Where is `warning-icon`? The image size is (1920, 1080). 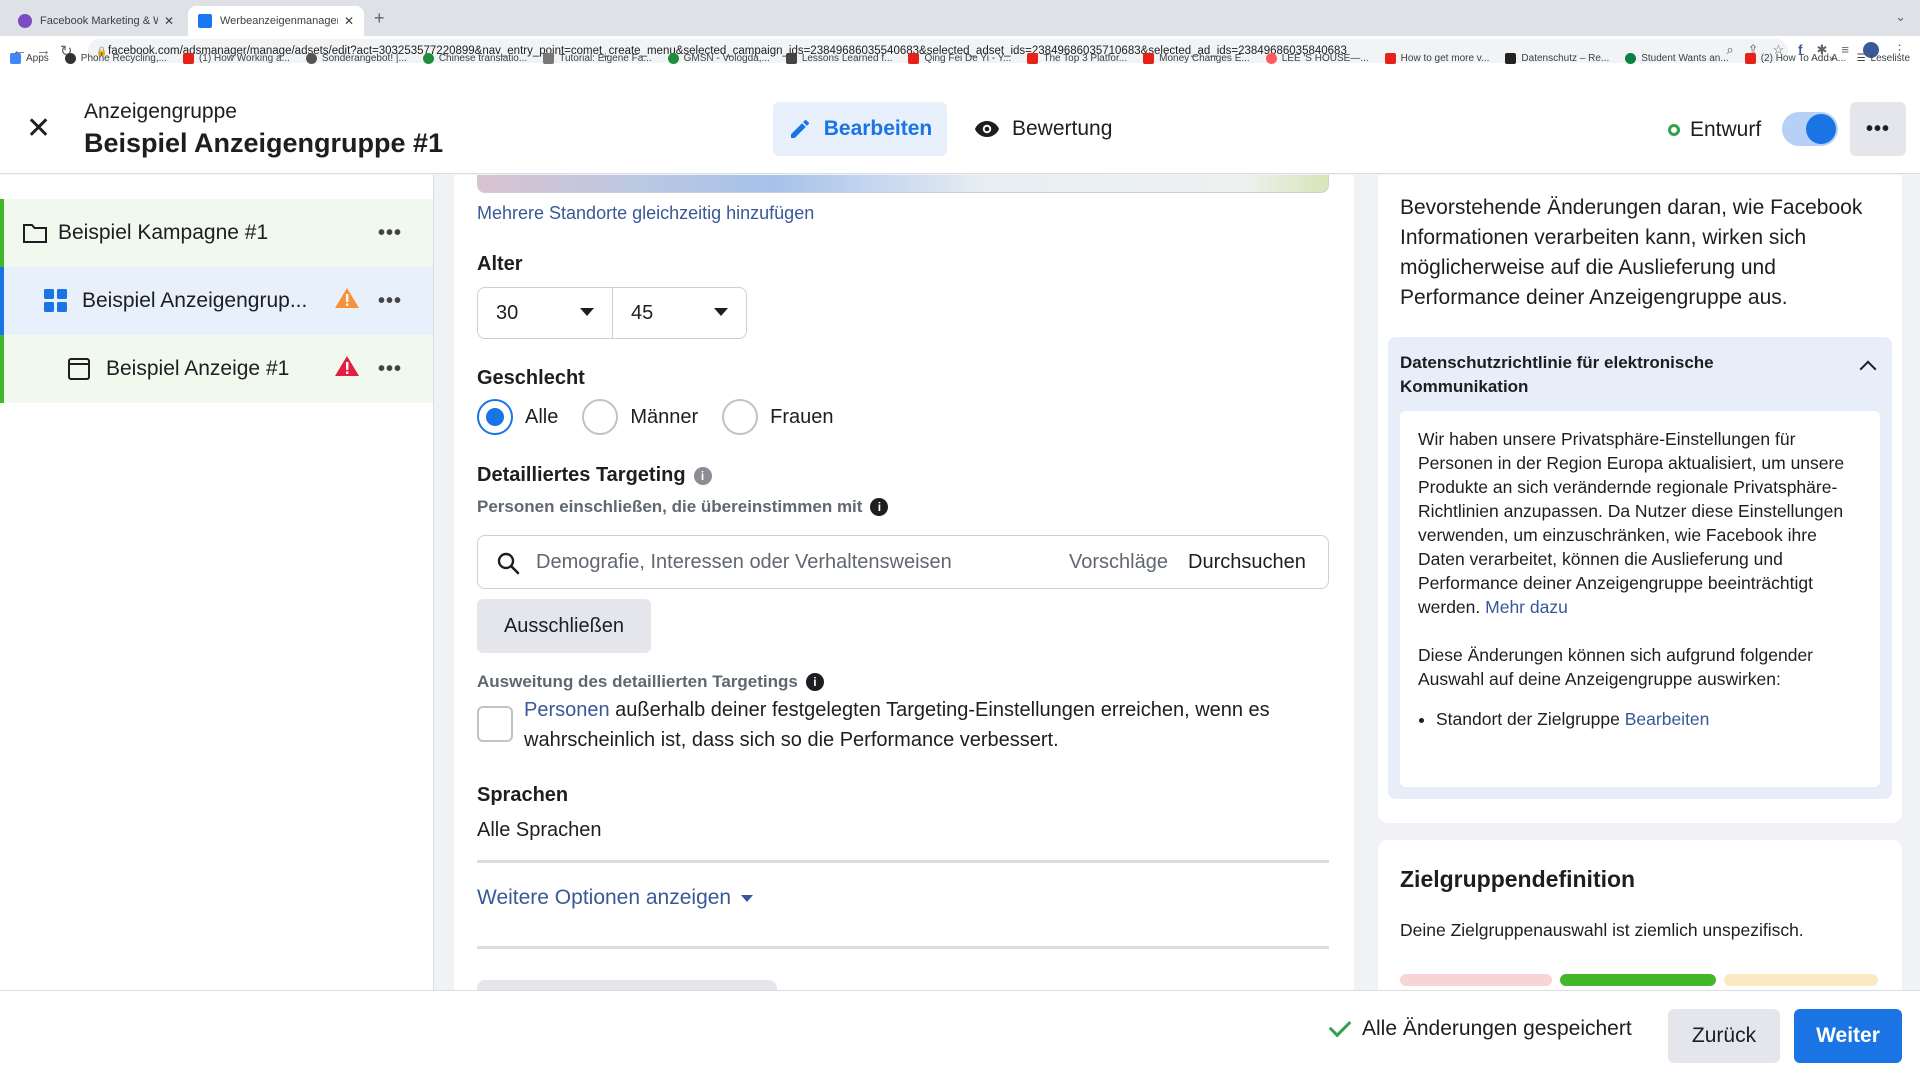
warning-icon is located at coordinates (347, 301).